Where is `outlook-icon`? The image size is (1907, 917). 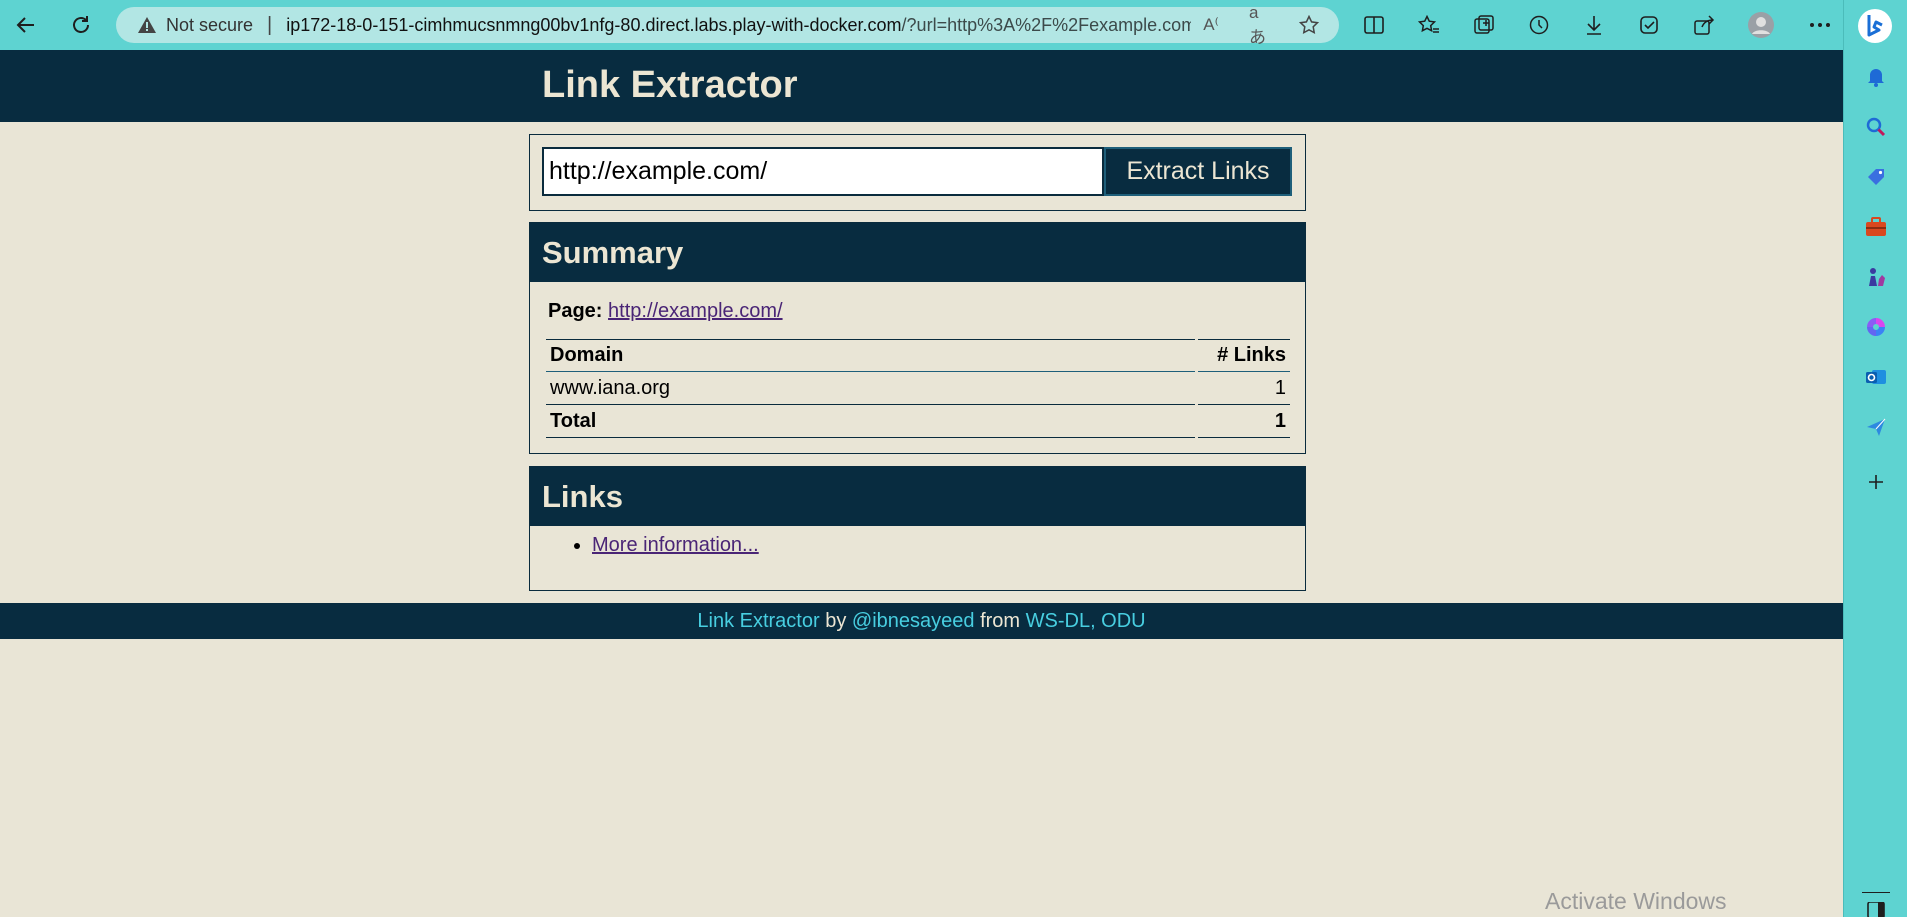 outlook-icon is located at coordinates (1876, 377).